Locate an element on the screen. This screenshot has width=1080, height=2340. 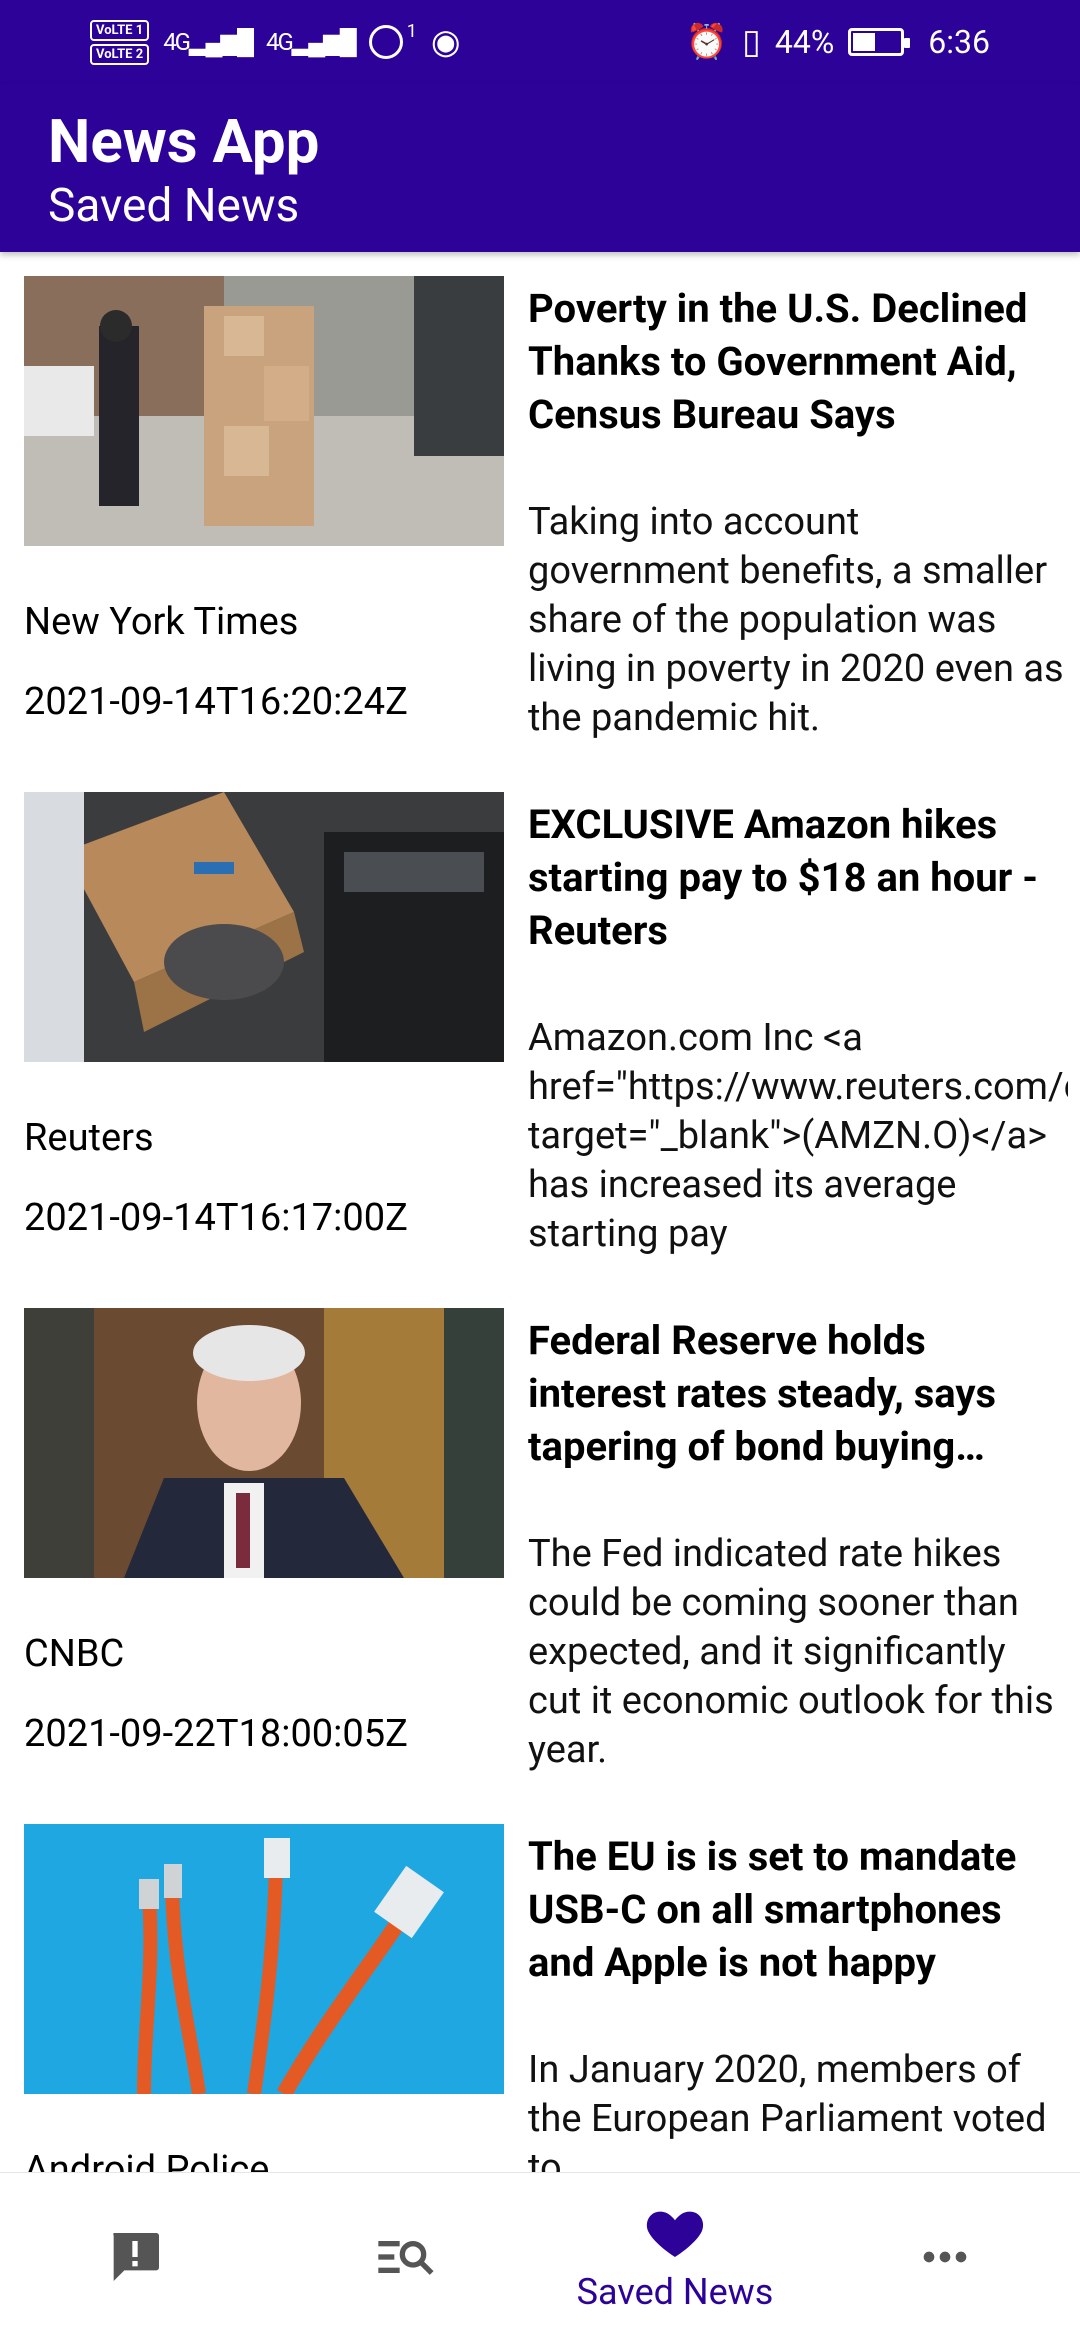
hotspot-count: 1 is located at coordinates (411, 31).